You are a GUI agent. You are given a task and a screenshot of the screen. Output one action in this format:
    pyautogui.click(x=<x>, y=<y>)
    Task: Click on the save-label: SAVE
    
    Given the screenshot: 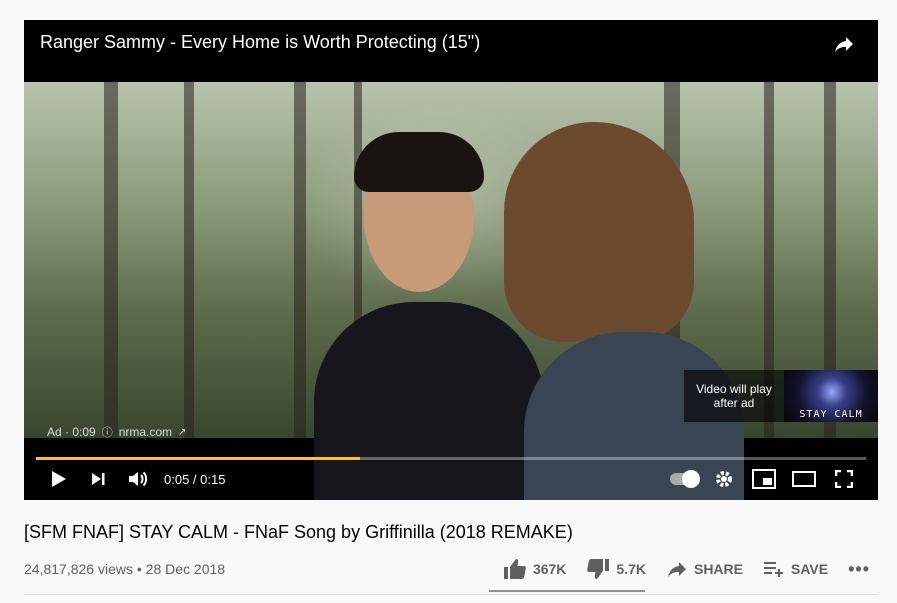 What is the action you would take?
    pyautogui.click(x=810, y=569)
    